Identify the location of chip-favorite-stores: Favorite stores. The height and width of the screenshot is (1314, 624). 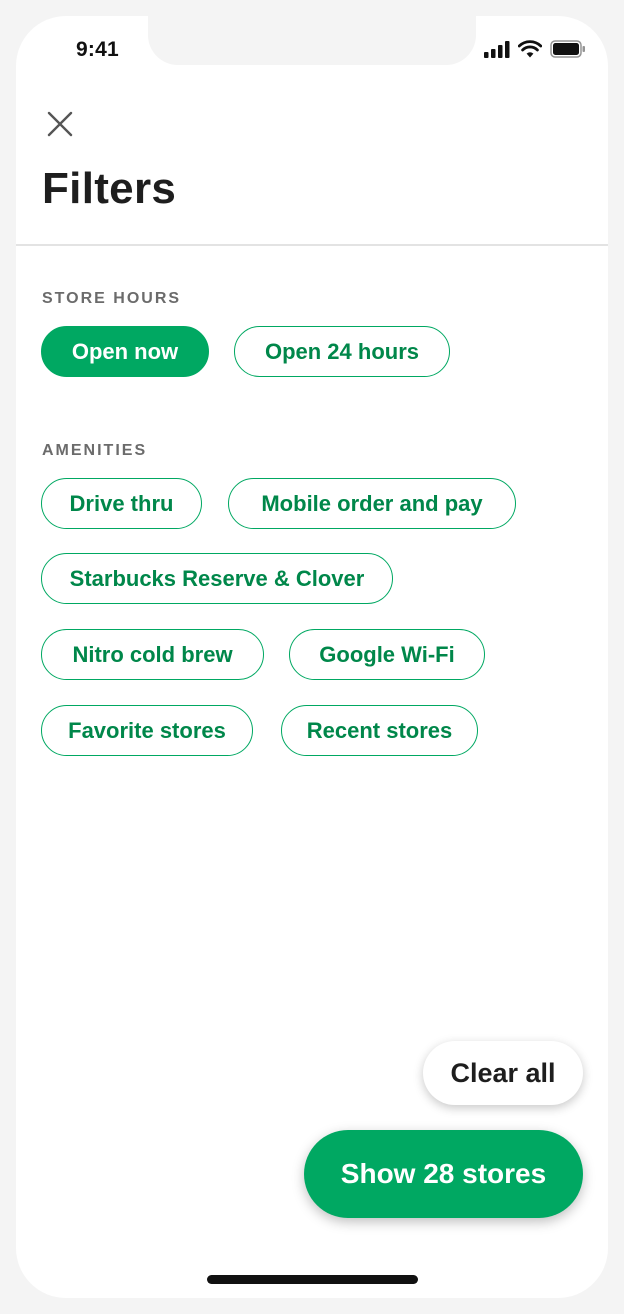
(147, 730).